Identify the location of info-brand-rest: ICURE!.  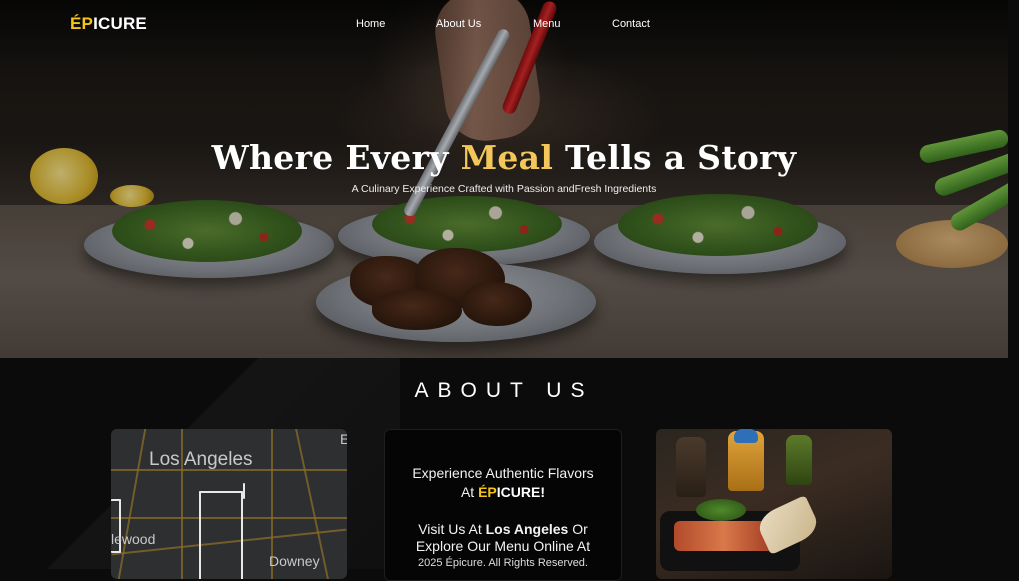
(521, 492).